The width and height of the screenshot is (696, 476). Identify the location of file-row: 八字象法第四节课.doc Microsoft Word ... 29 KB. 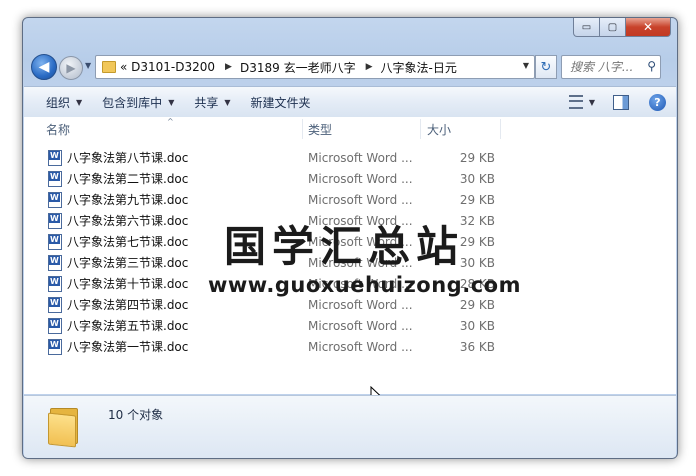
(350, 304).